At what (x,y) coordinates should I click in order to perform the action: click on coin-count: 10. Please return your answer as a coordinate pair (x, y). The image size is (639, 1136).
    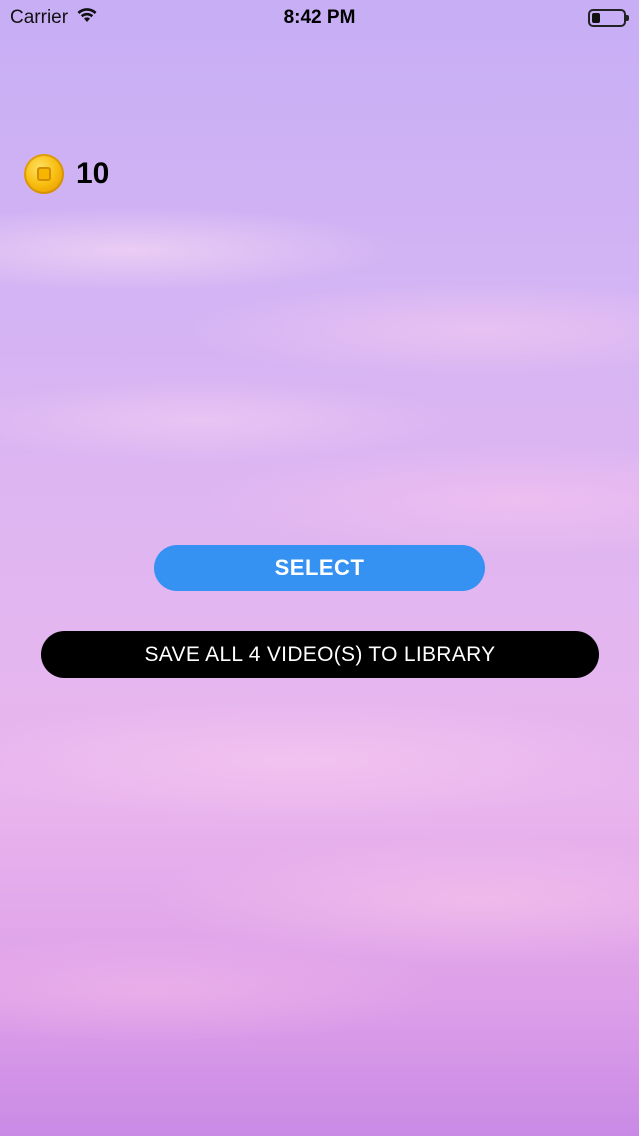
    Looking at the image, I should click on (93, 173).